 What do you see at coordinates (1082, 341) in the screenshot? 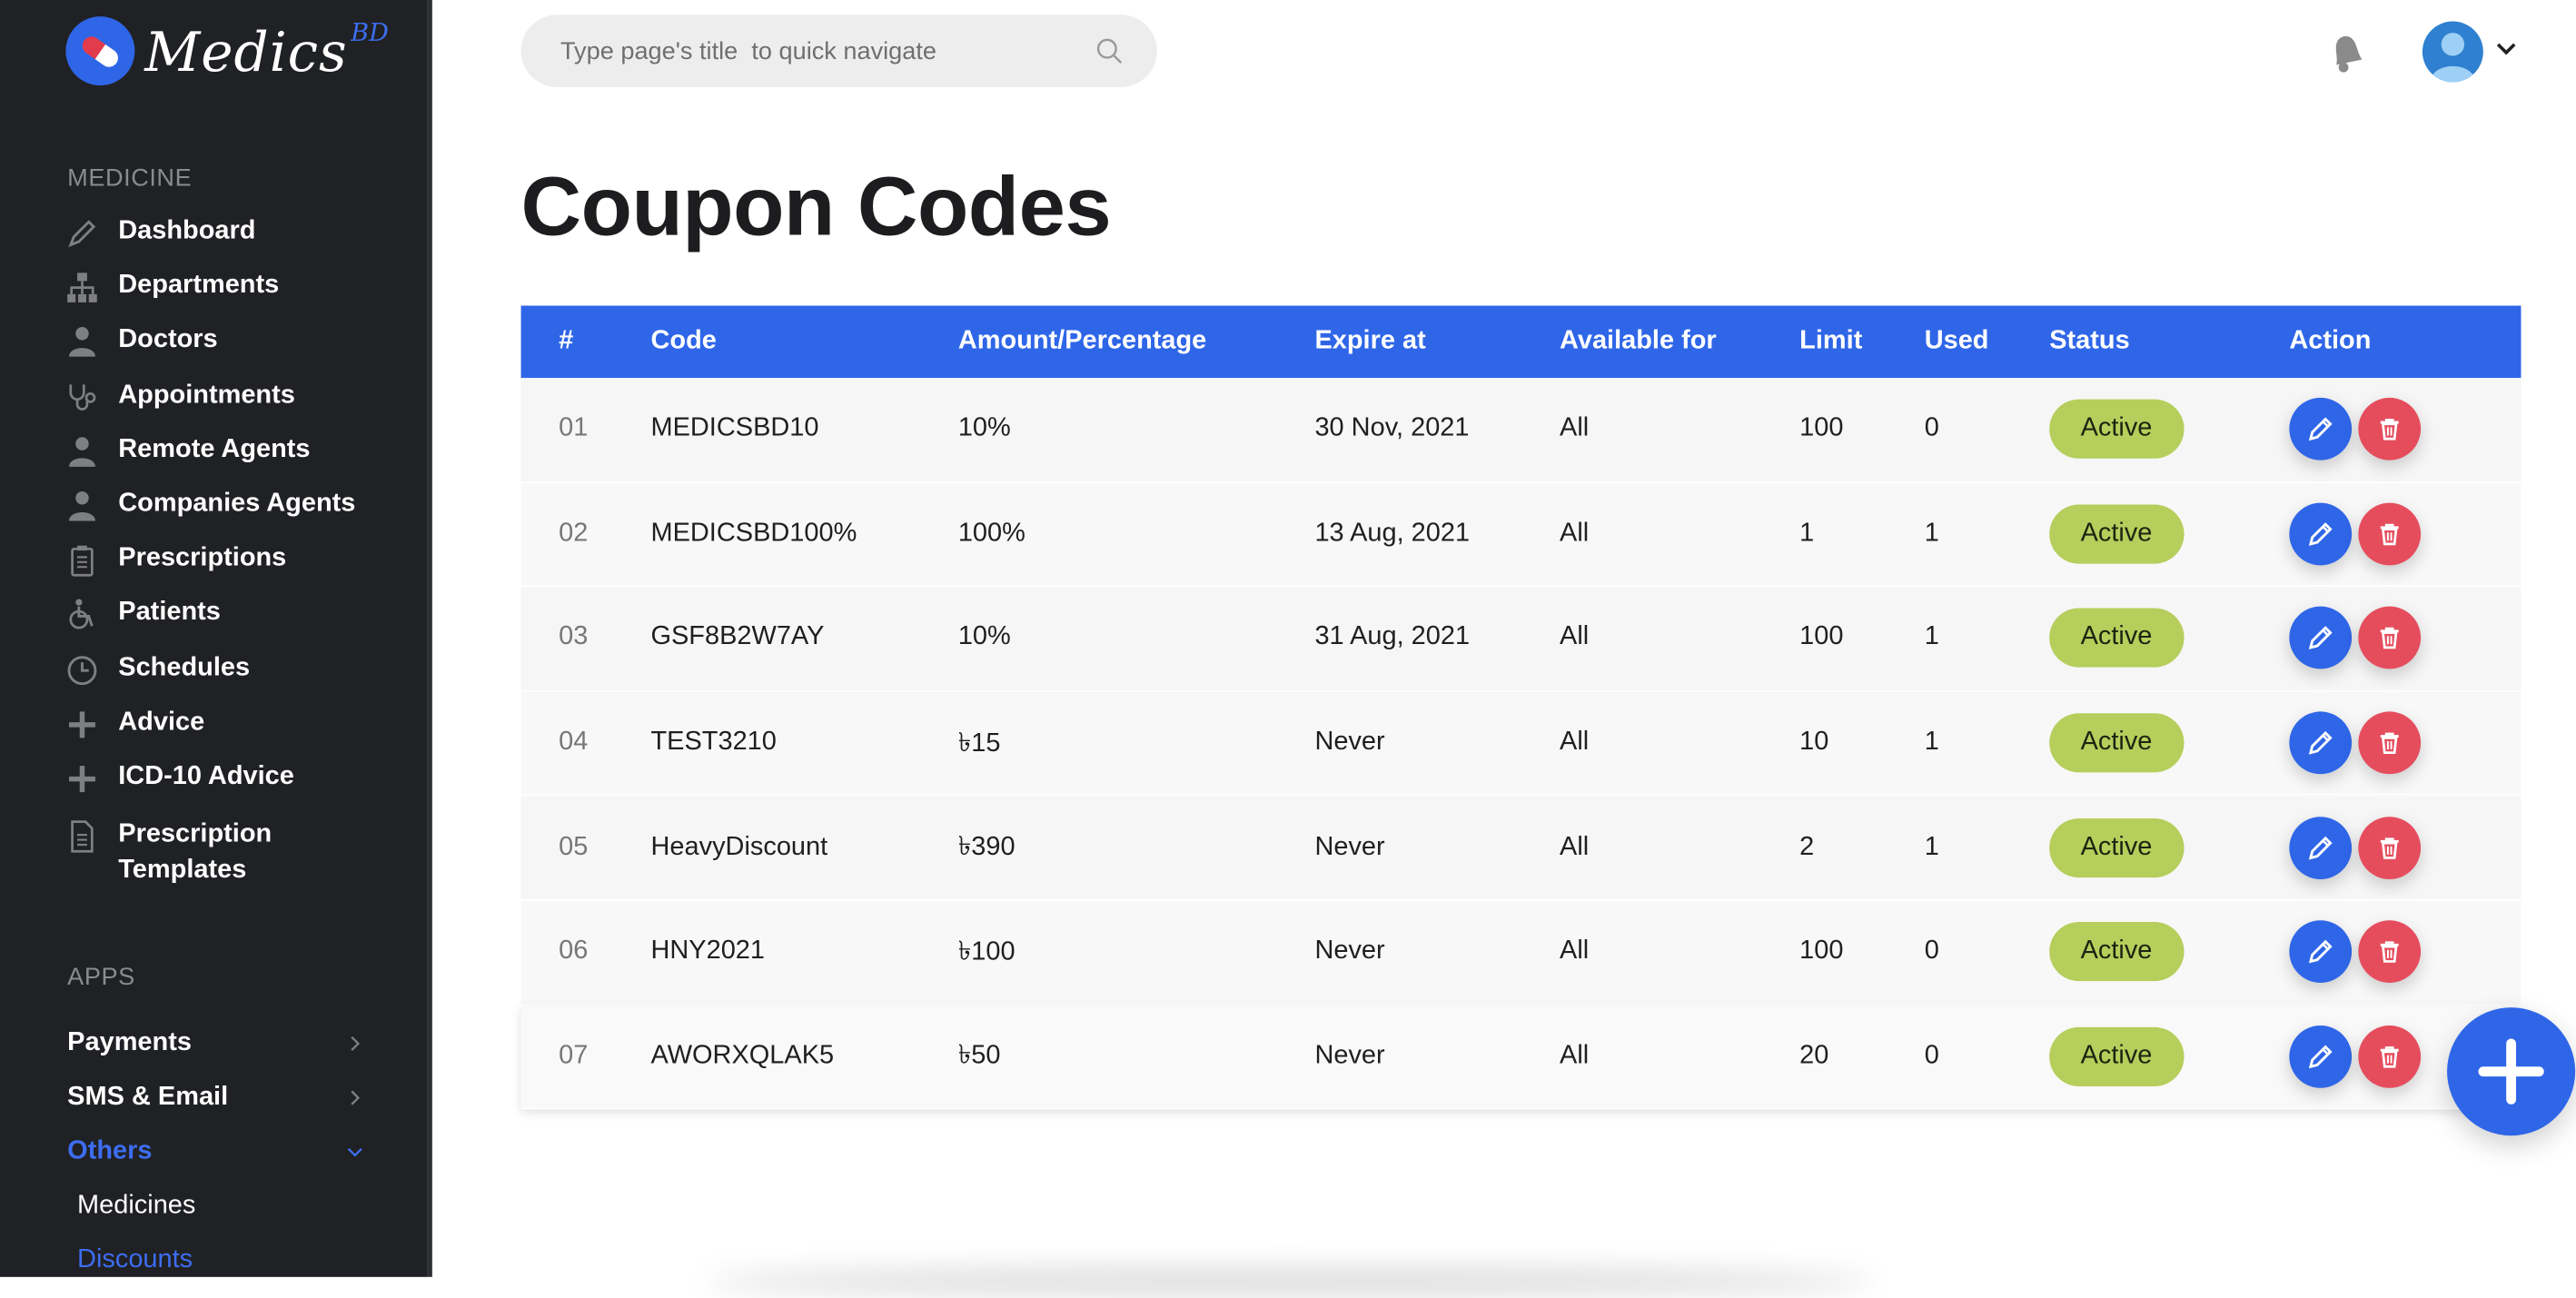
I see `header-amount: Amount/Percentage` at bounding box center [1082, 341].